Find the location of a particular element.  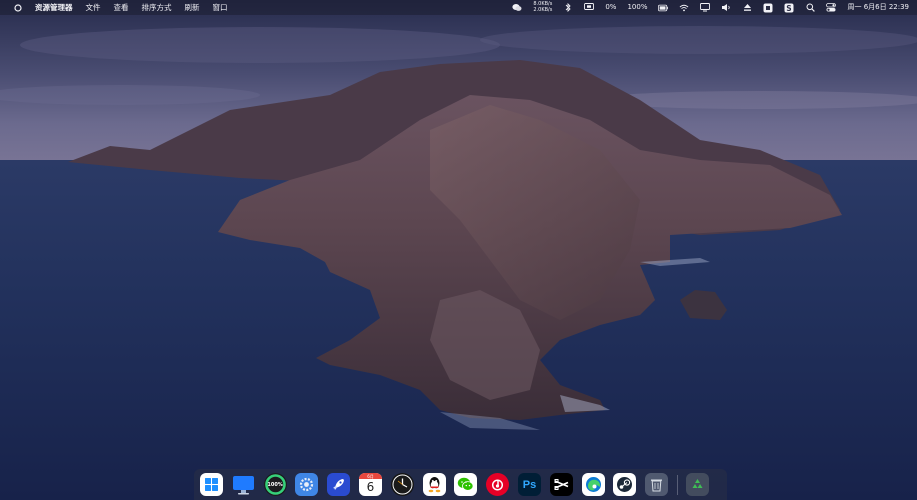

media-app-icon is located at coordinates (768, 8).